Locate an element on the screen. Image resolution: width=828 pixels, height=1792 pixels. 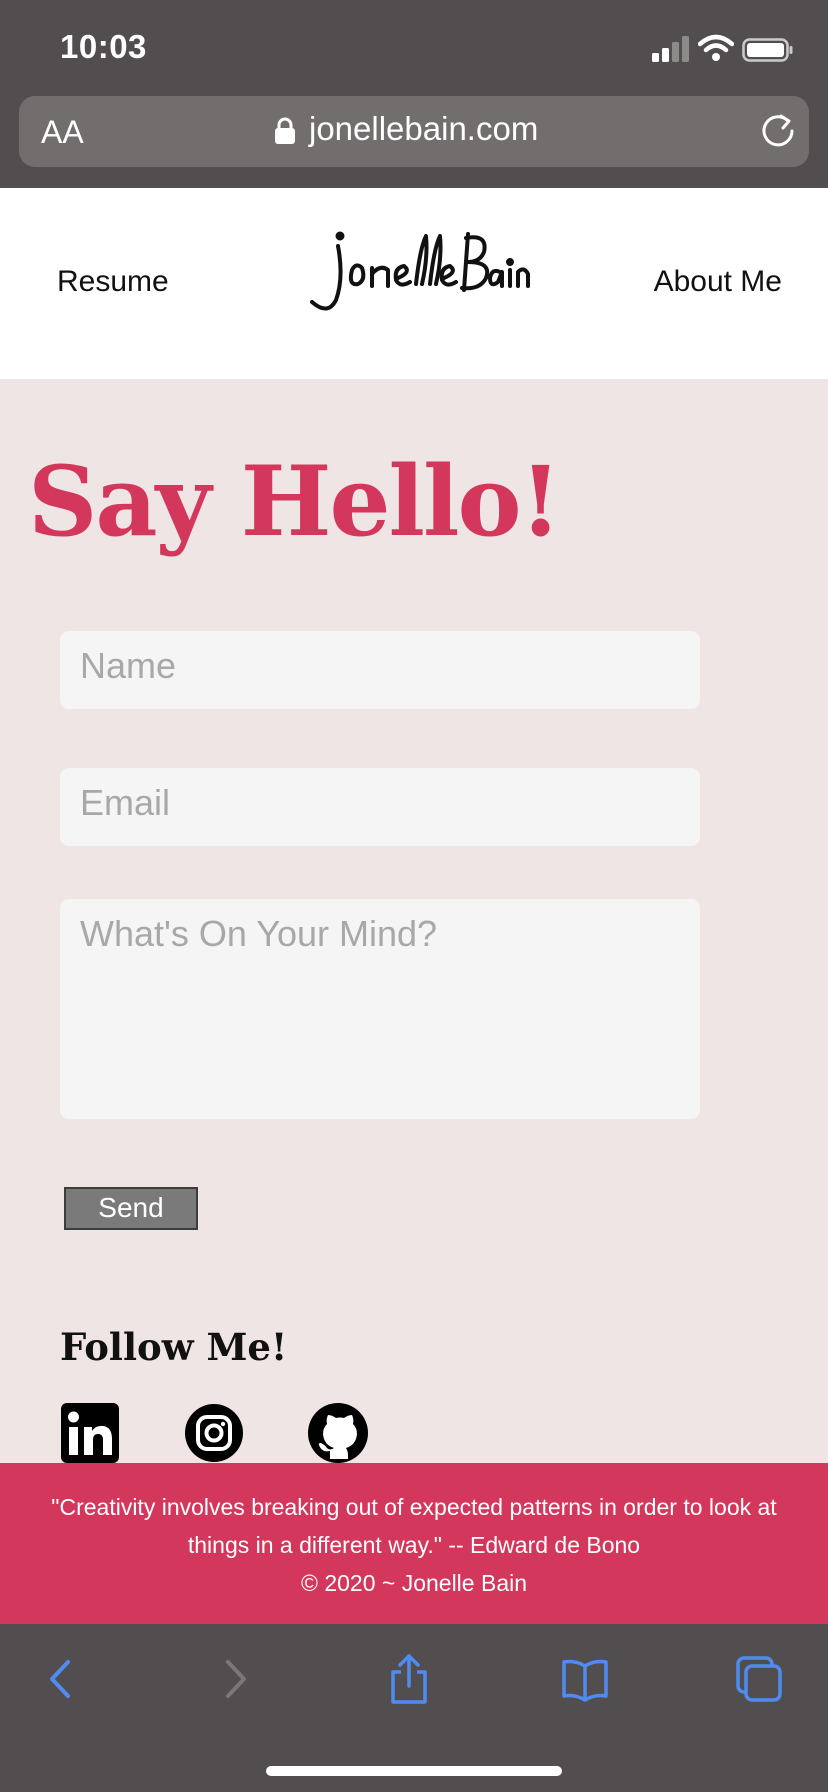
status-bar: 10:03 is located at coordinates (414, 48).